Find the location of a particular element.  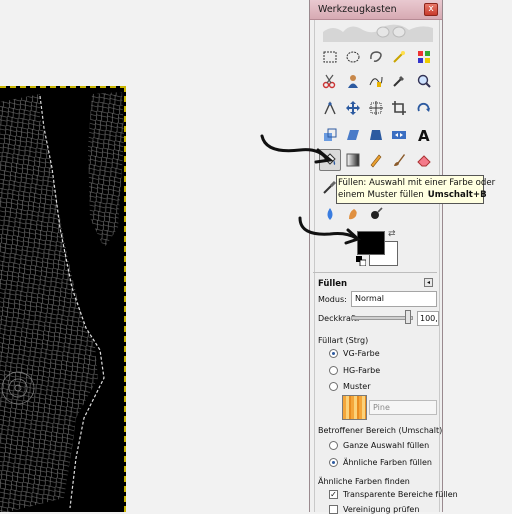

rotate-icon is located at coordinates (424, 108).